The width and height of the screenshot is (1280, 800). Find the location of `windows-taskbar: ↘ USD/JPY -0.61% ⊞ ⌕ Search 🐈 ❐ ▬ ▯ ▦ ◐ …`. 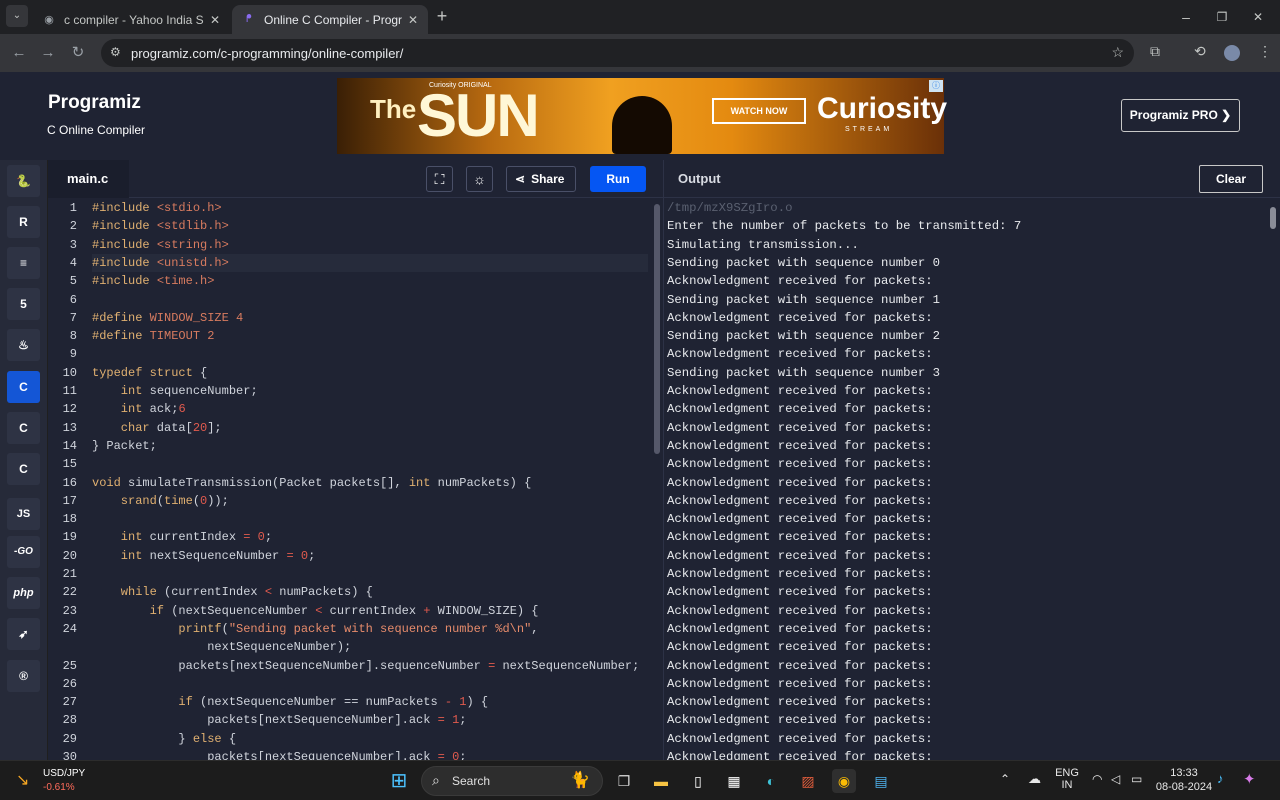

windows-taskbar: ↘ USD/JPY -0.61% ⊞ ⌕ Search 🐈 ❐ ▬ ▯ ▦ ◐ … is located at coordinates (640, 780).